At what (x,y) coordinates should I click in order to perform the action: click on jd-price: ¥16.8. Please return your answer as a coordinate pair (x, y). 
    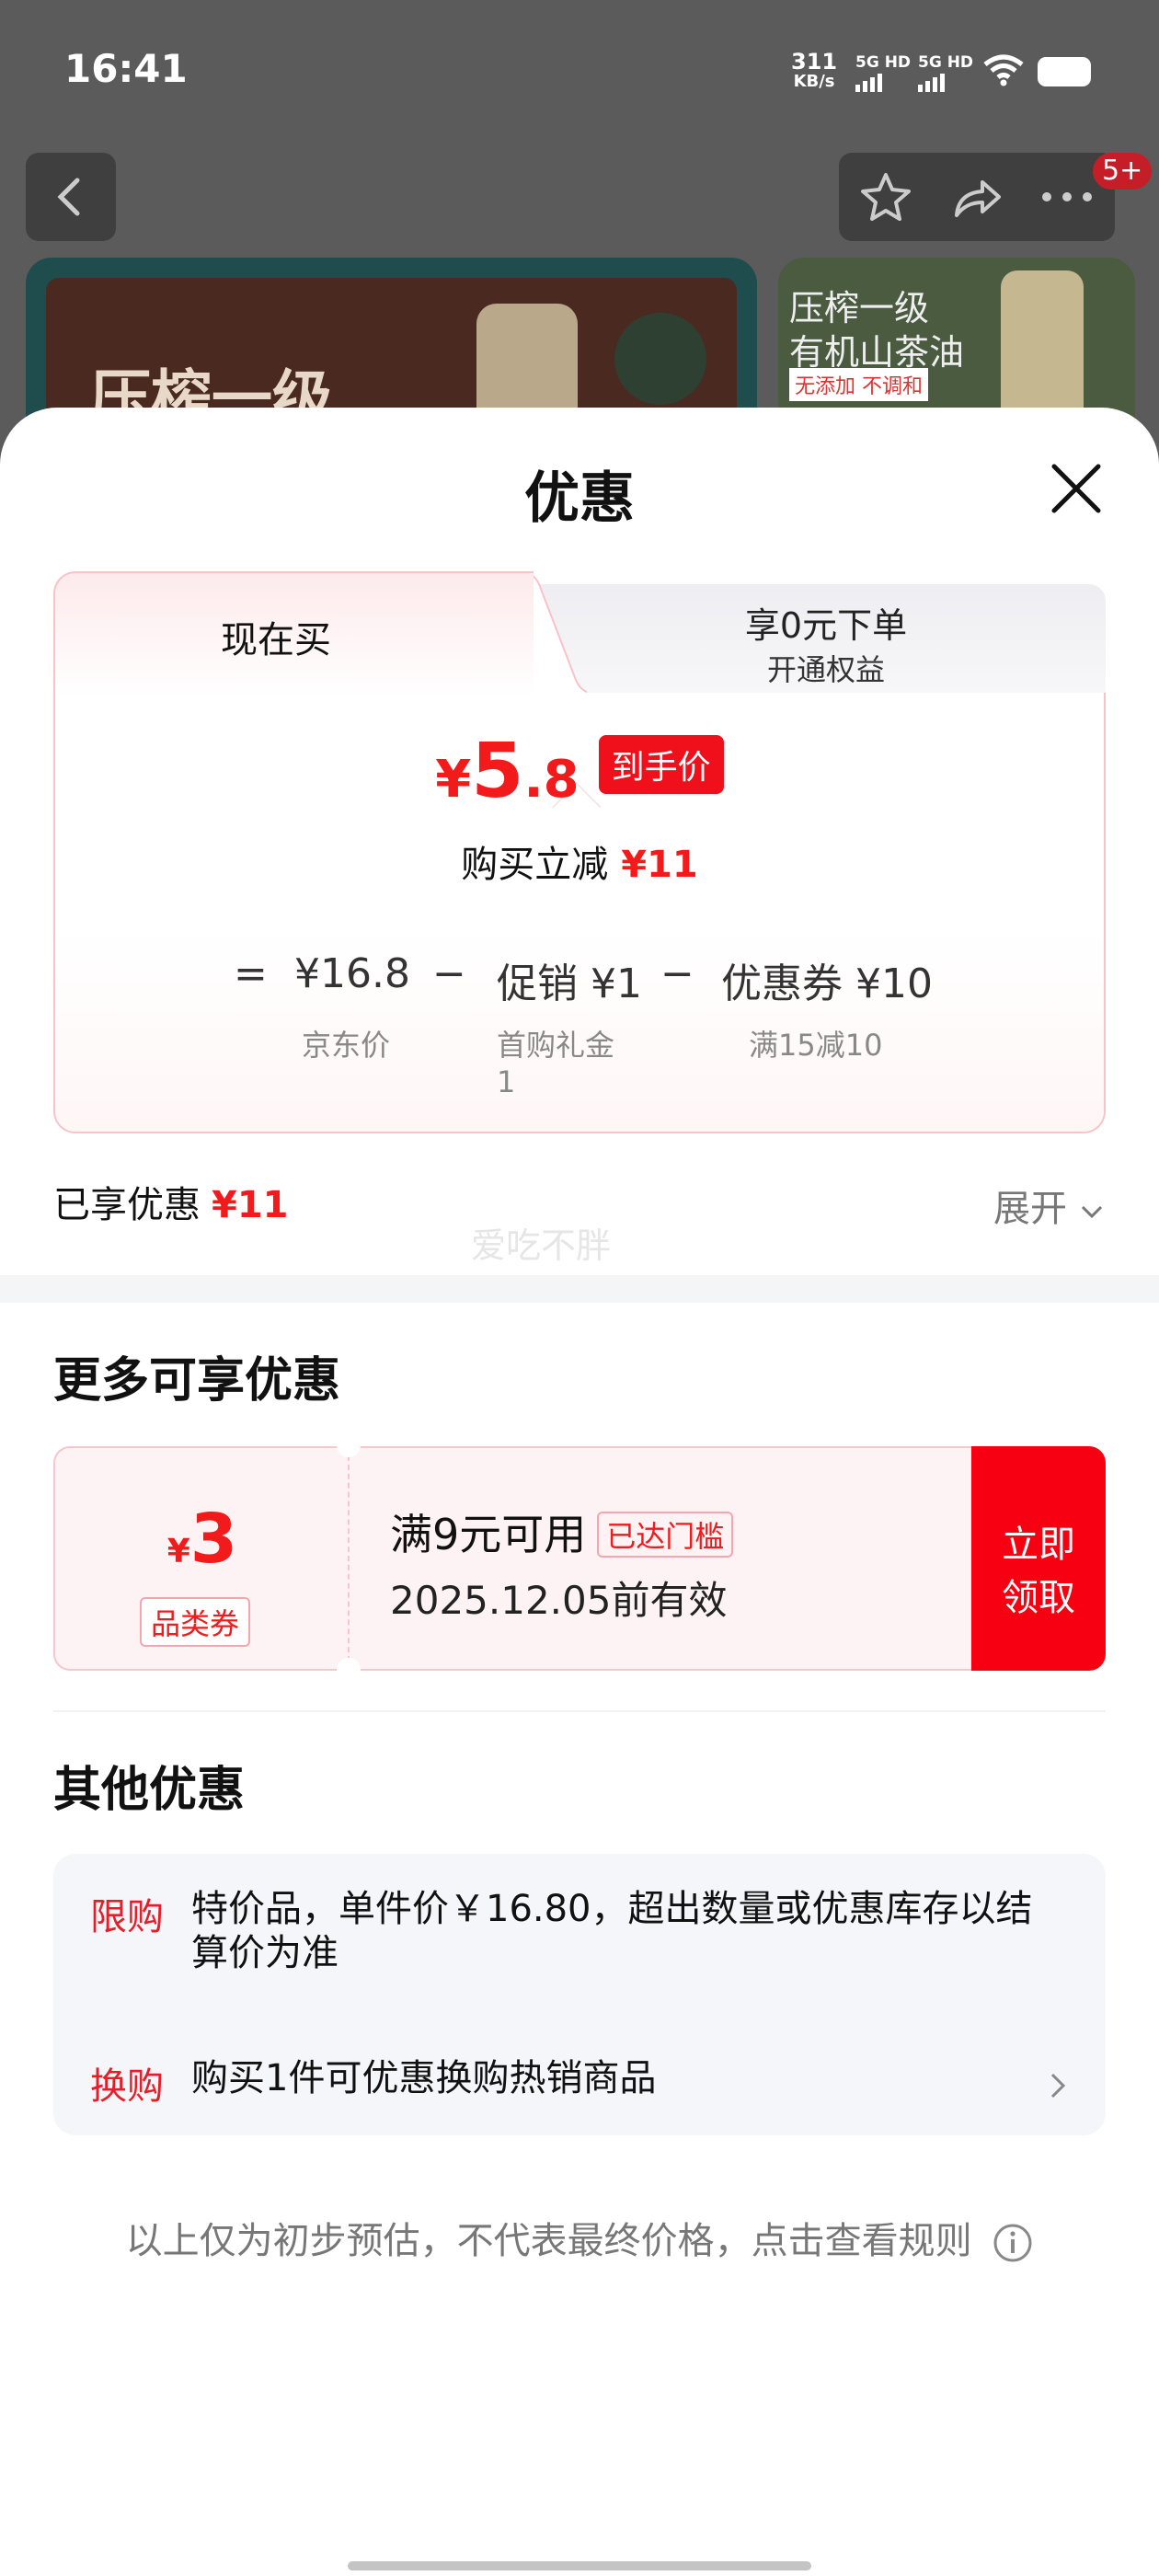
    Looking at the image, I should click on (352, 974).